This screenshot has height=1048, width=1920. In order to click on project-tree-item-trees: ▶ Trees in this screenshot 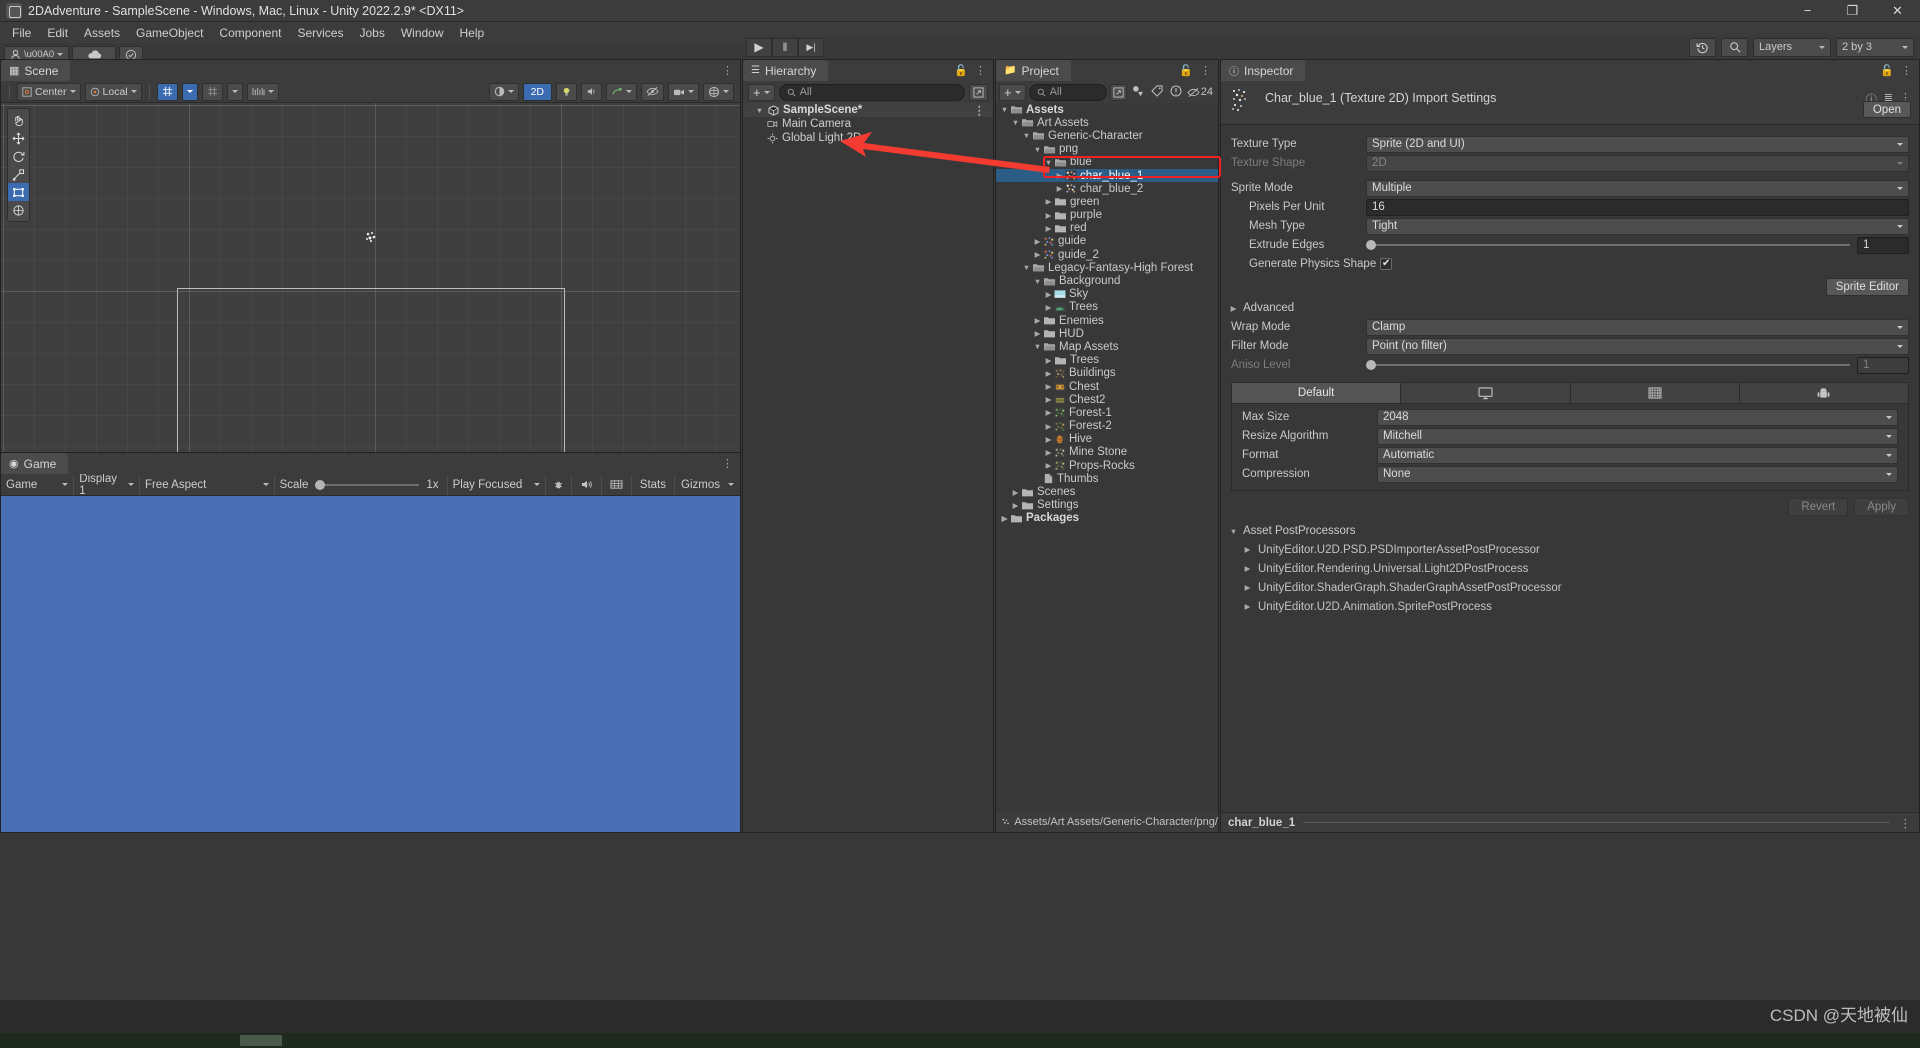, I will do `click(1107, 360)`.